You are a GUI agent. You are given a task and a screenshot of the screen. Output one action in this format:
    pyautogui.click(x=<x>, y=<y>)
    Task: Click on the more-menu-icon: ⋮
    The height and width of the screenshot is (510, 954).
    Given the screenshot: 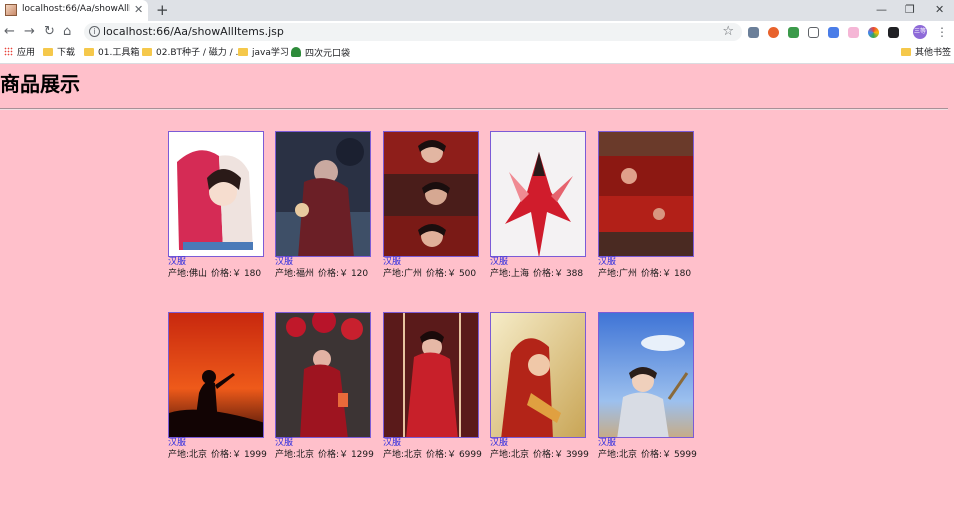 What is the action you would take?
    pyautogui.click(x=942, y=32)
    